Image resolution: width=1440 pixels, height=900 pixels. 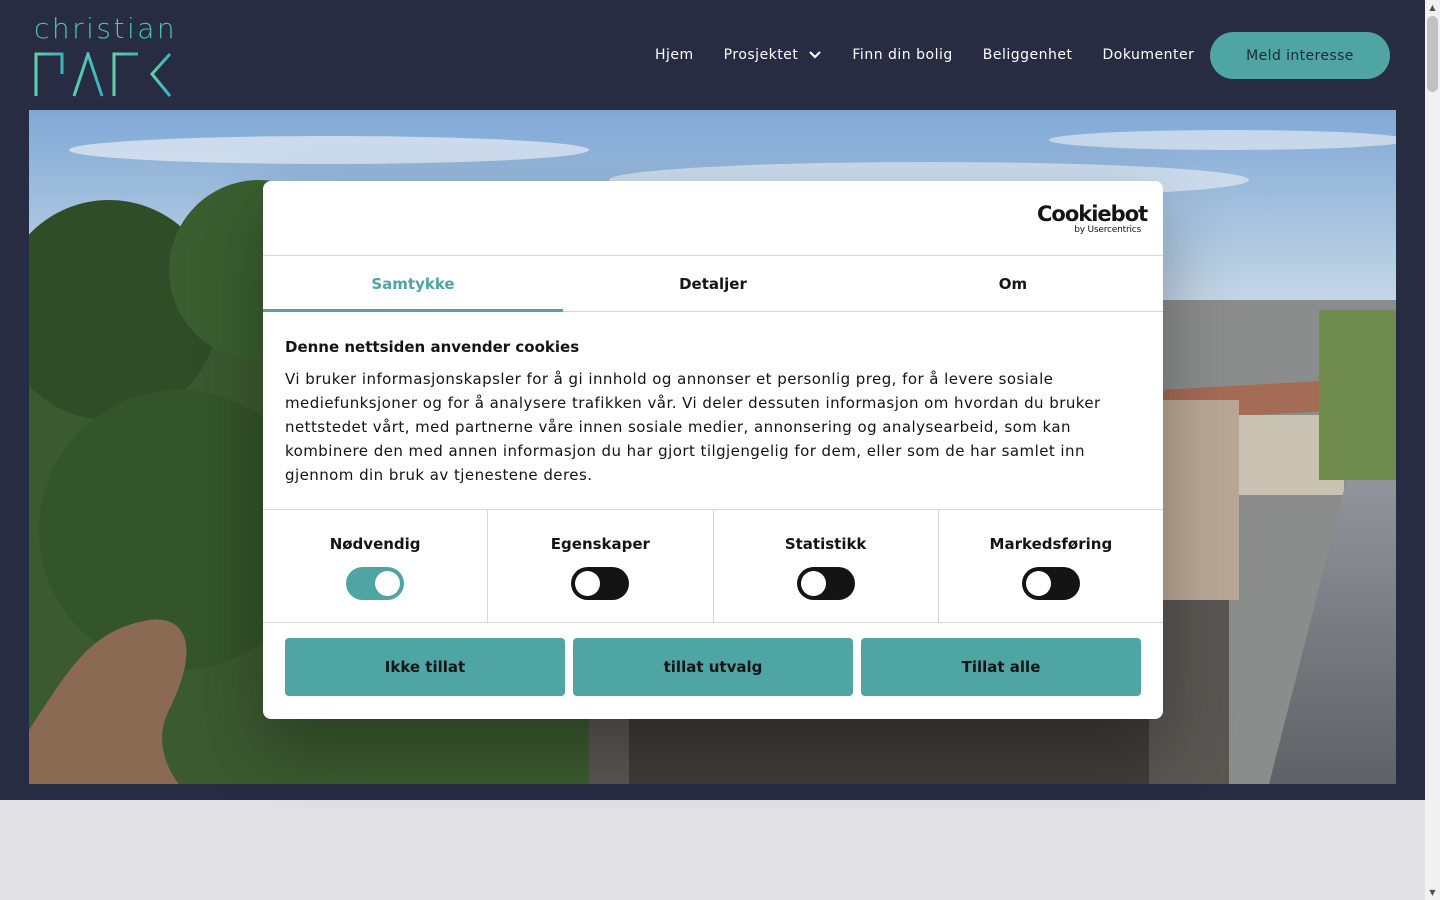 I want to click on nodvendig-toggle, so click(x=375, y=583).